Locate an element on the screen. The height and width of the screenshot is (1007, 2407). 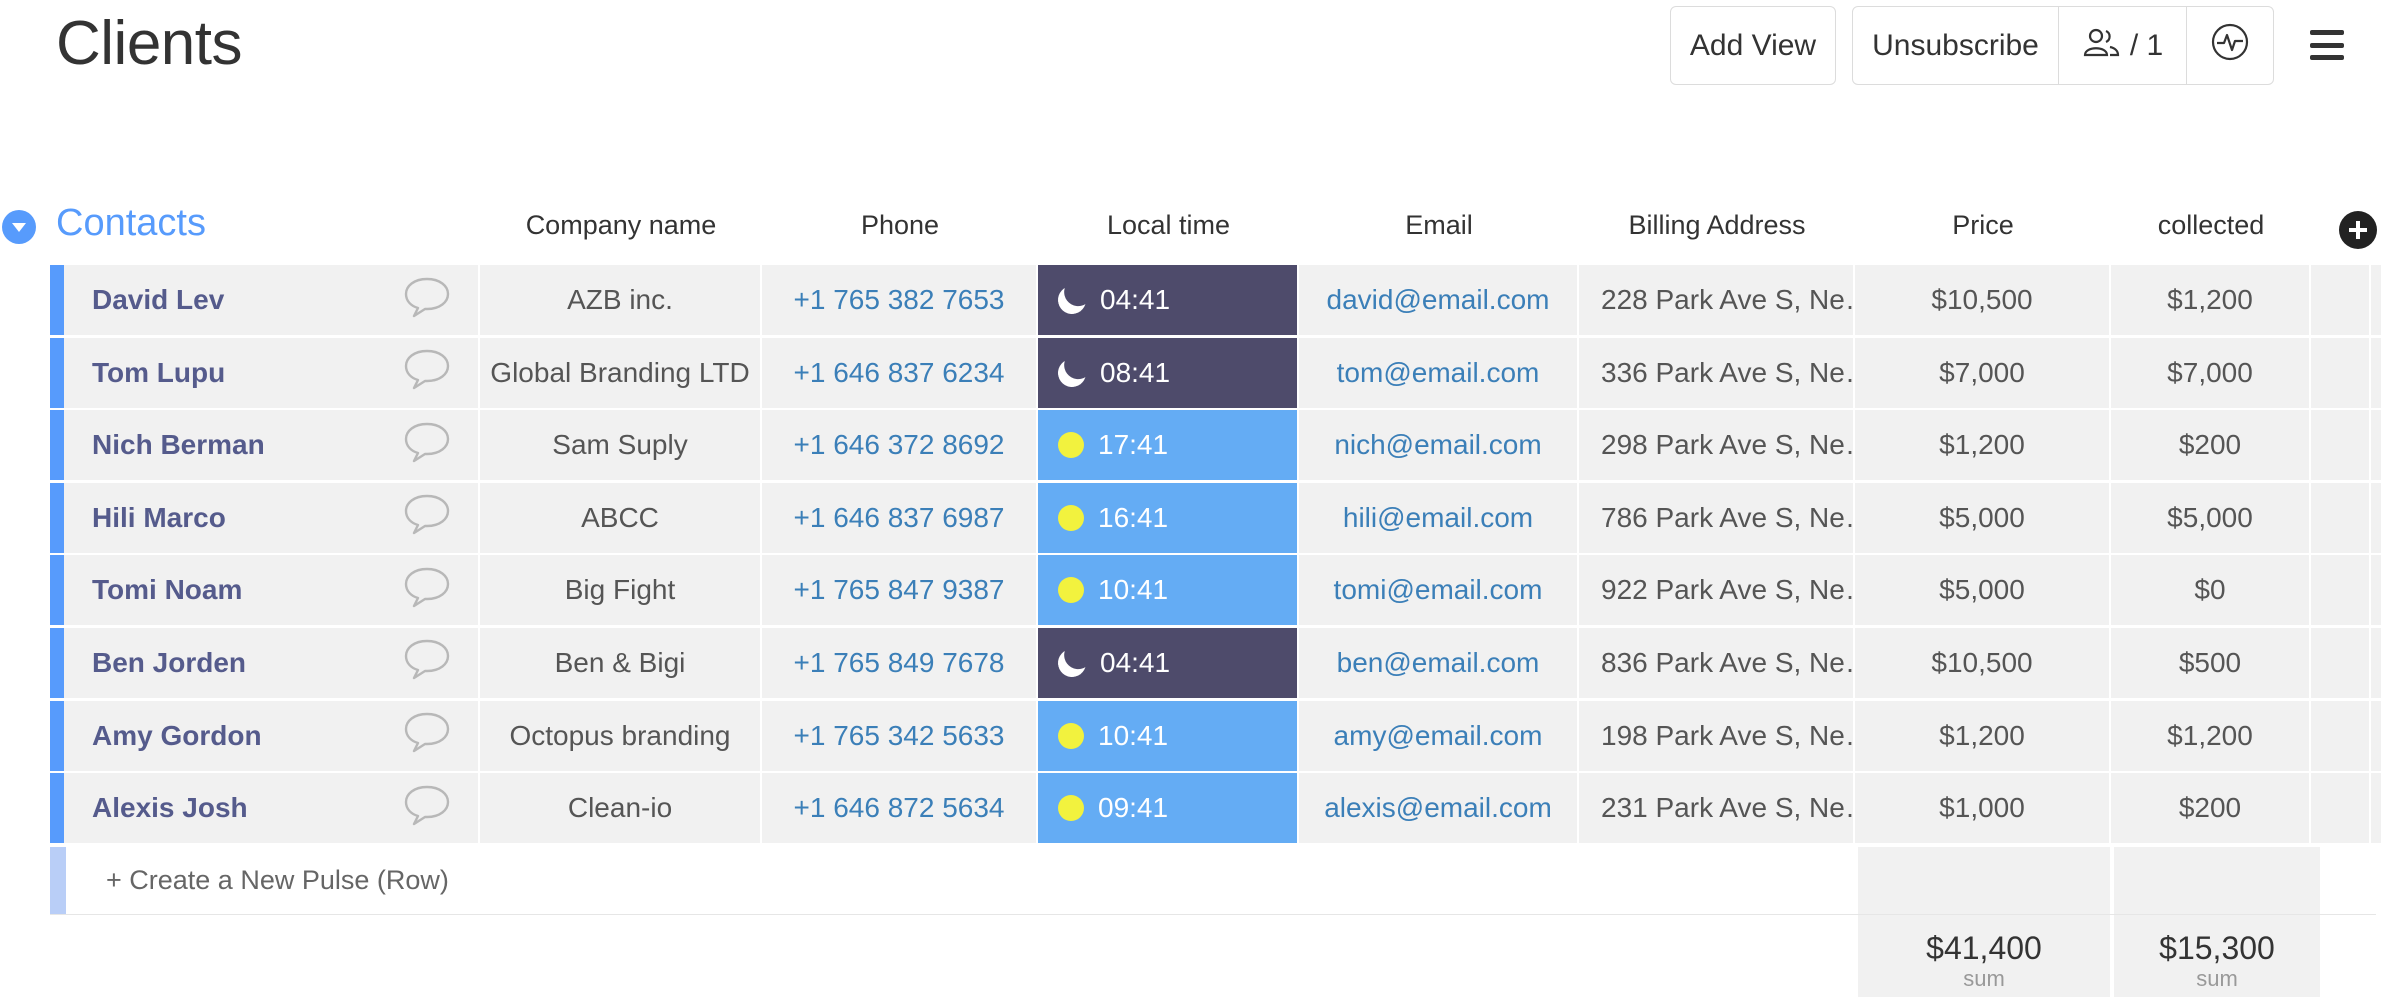
phone-cell: +1 765 847 9387 is located at coordinates (899, 590).